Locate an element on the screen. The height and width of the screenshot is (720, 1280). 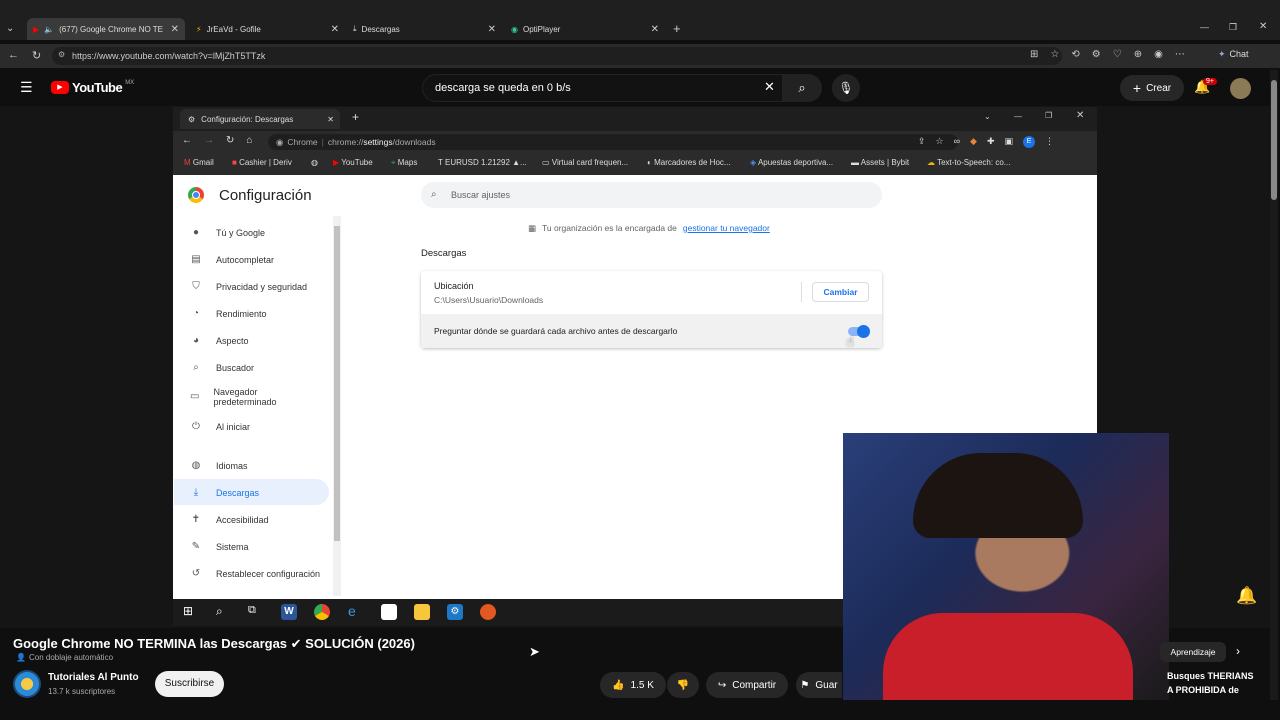
file-explorer-icon is located at coordinates (422, 612).